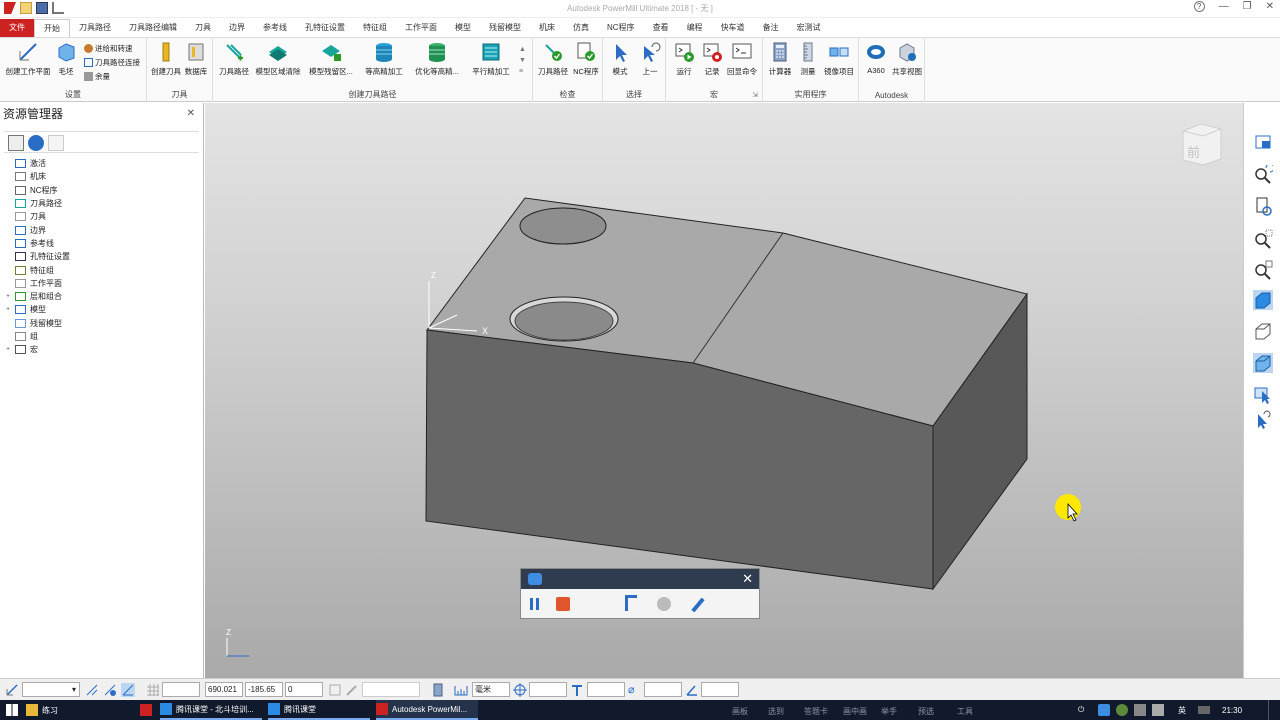  Describe the element at coordinates (548, 689) in the screenshot. I see `tolerance-field` at that location.